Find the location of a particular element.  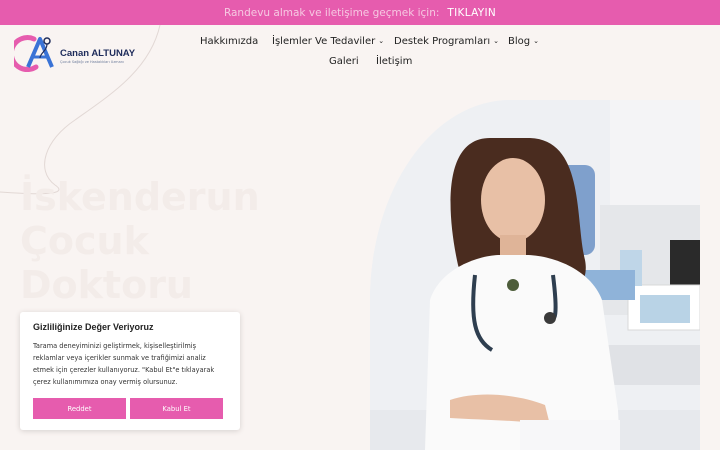

cookie-title: Gizliliğinize Değer Veriyoruz is located at coordinates (93, 327).